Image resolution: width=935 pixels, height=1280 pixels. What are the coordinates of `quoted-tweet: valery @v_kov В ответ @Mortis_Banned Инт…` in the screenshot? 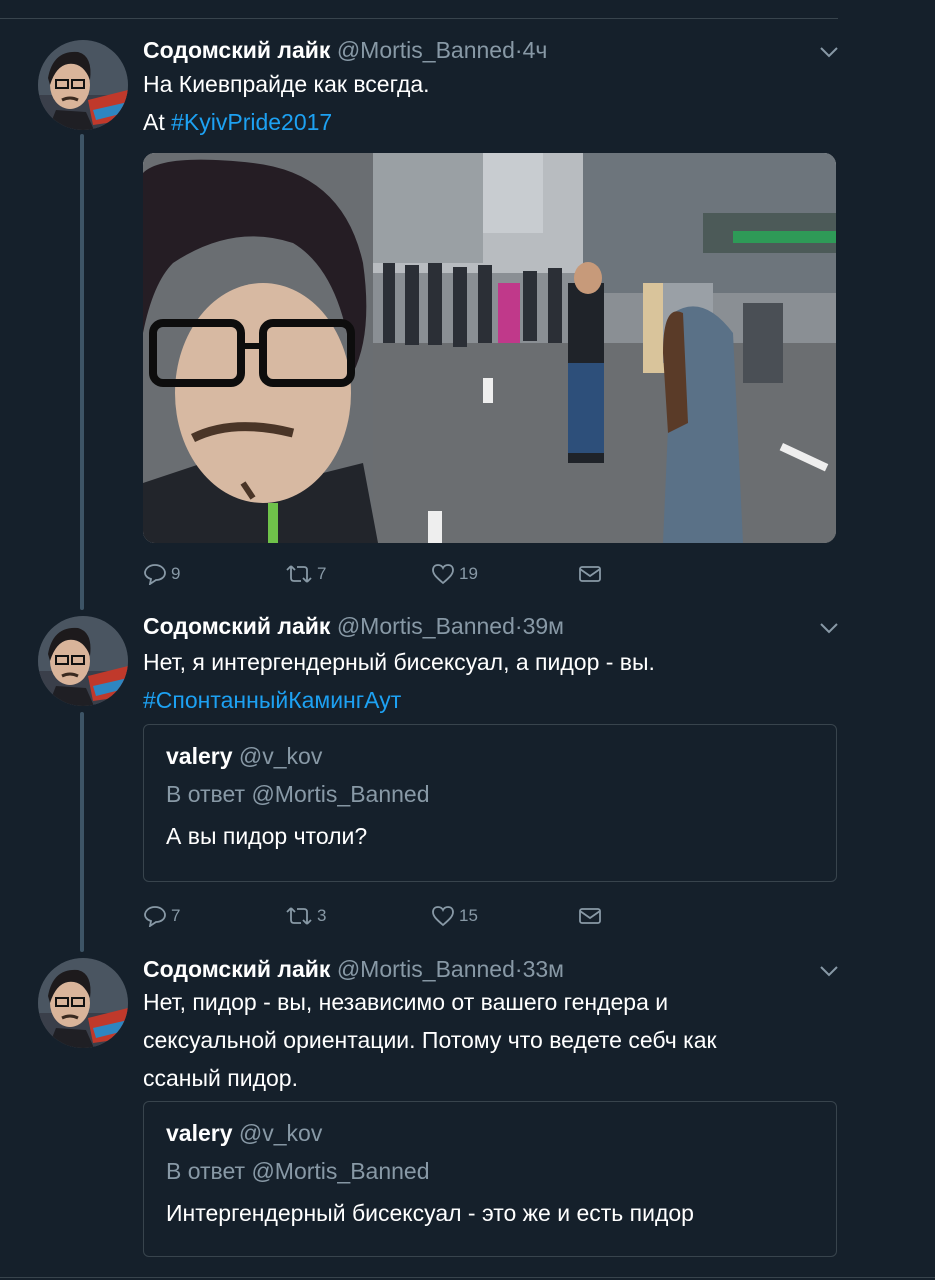 It's located at (490, 1179).